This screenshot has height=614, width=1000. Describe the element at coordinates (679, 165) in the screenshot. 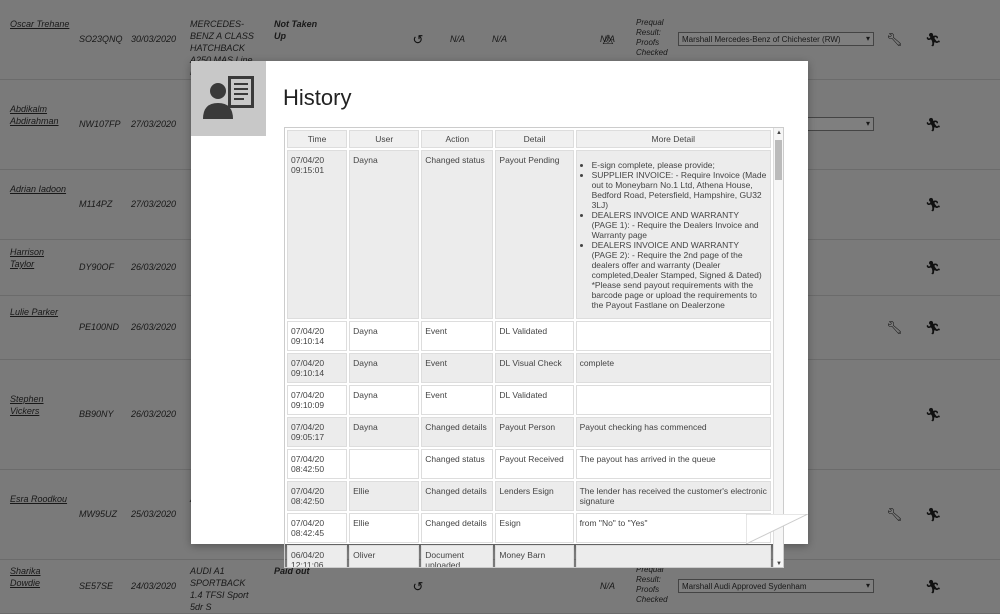

I see `list-item: E-sign complete, please provide;` at that location.